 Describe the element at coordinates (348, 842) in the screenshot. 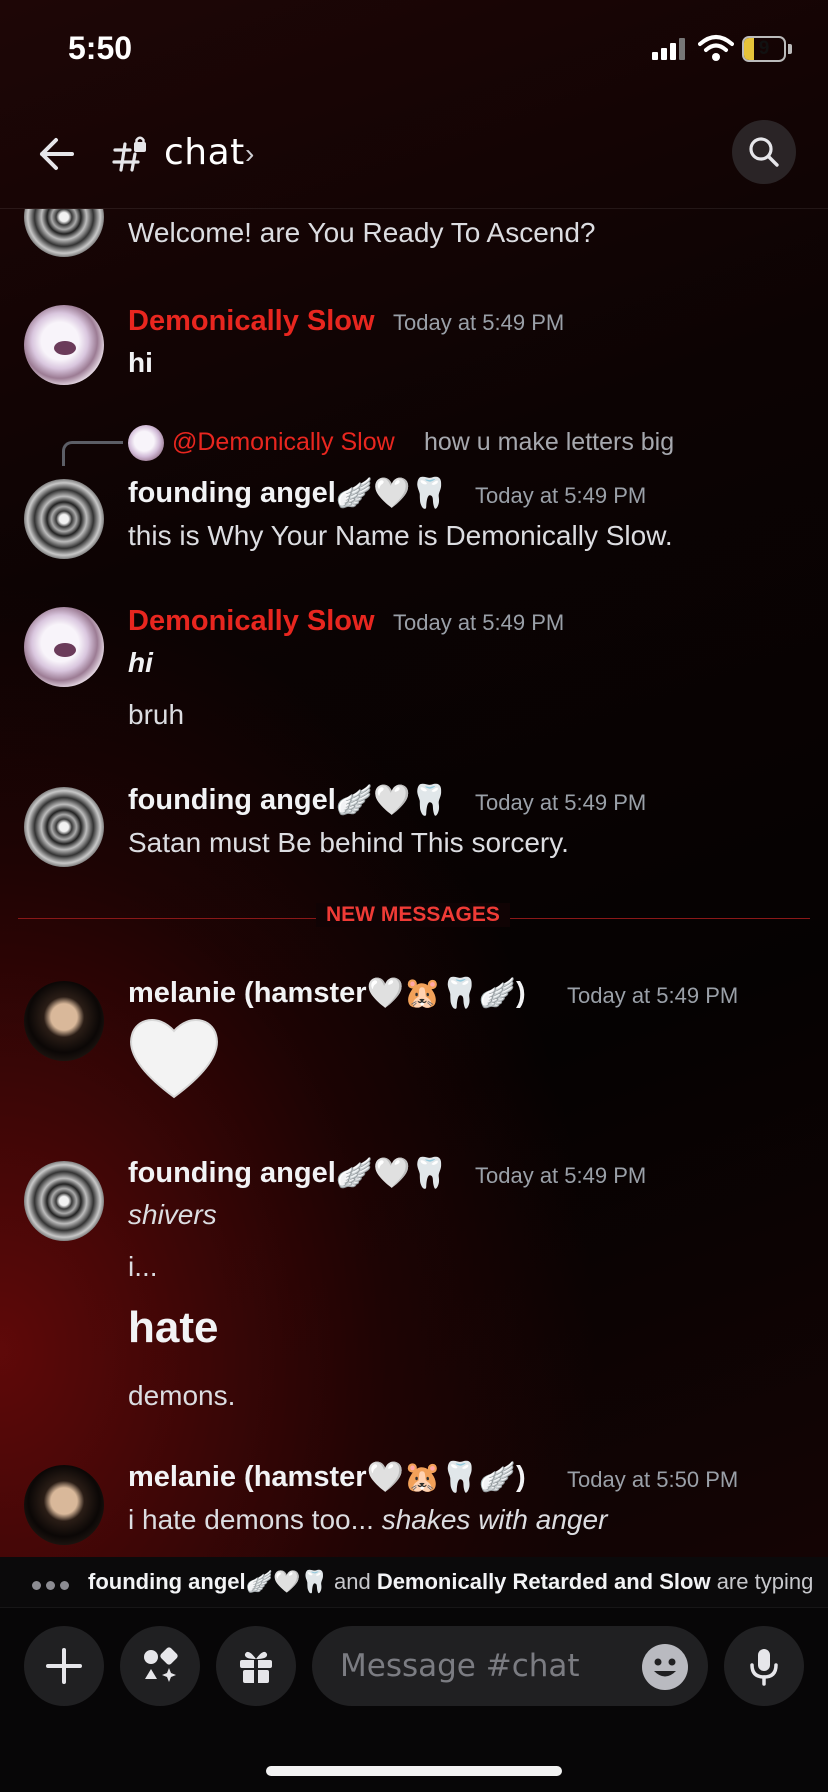

I see `message-text: Satan must Be behind This sorcery.` at that location.